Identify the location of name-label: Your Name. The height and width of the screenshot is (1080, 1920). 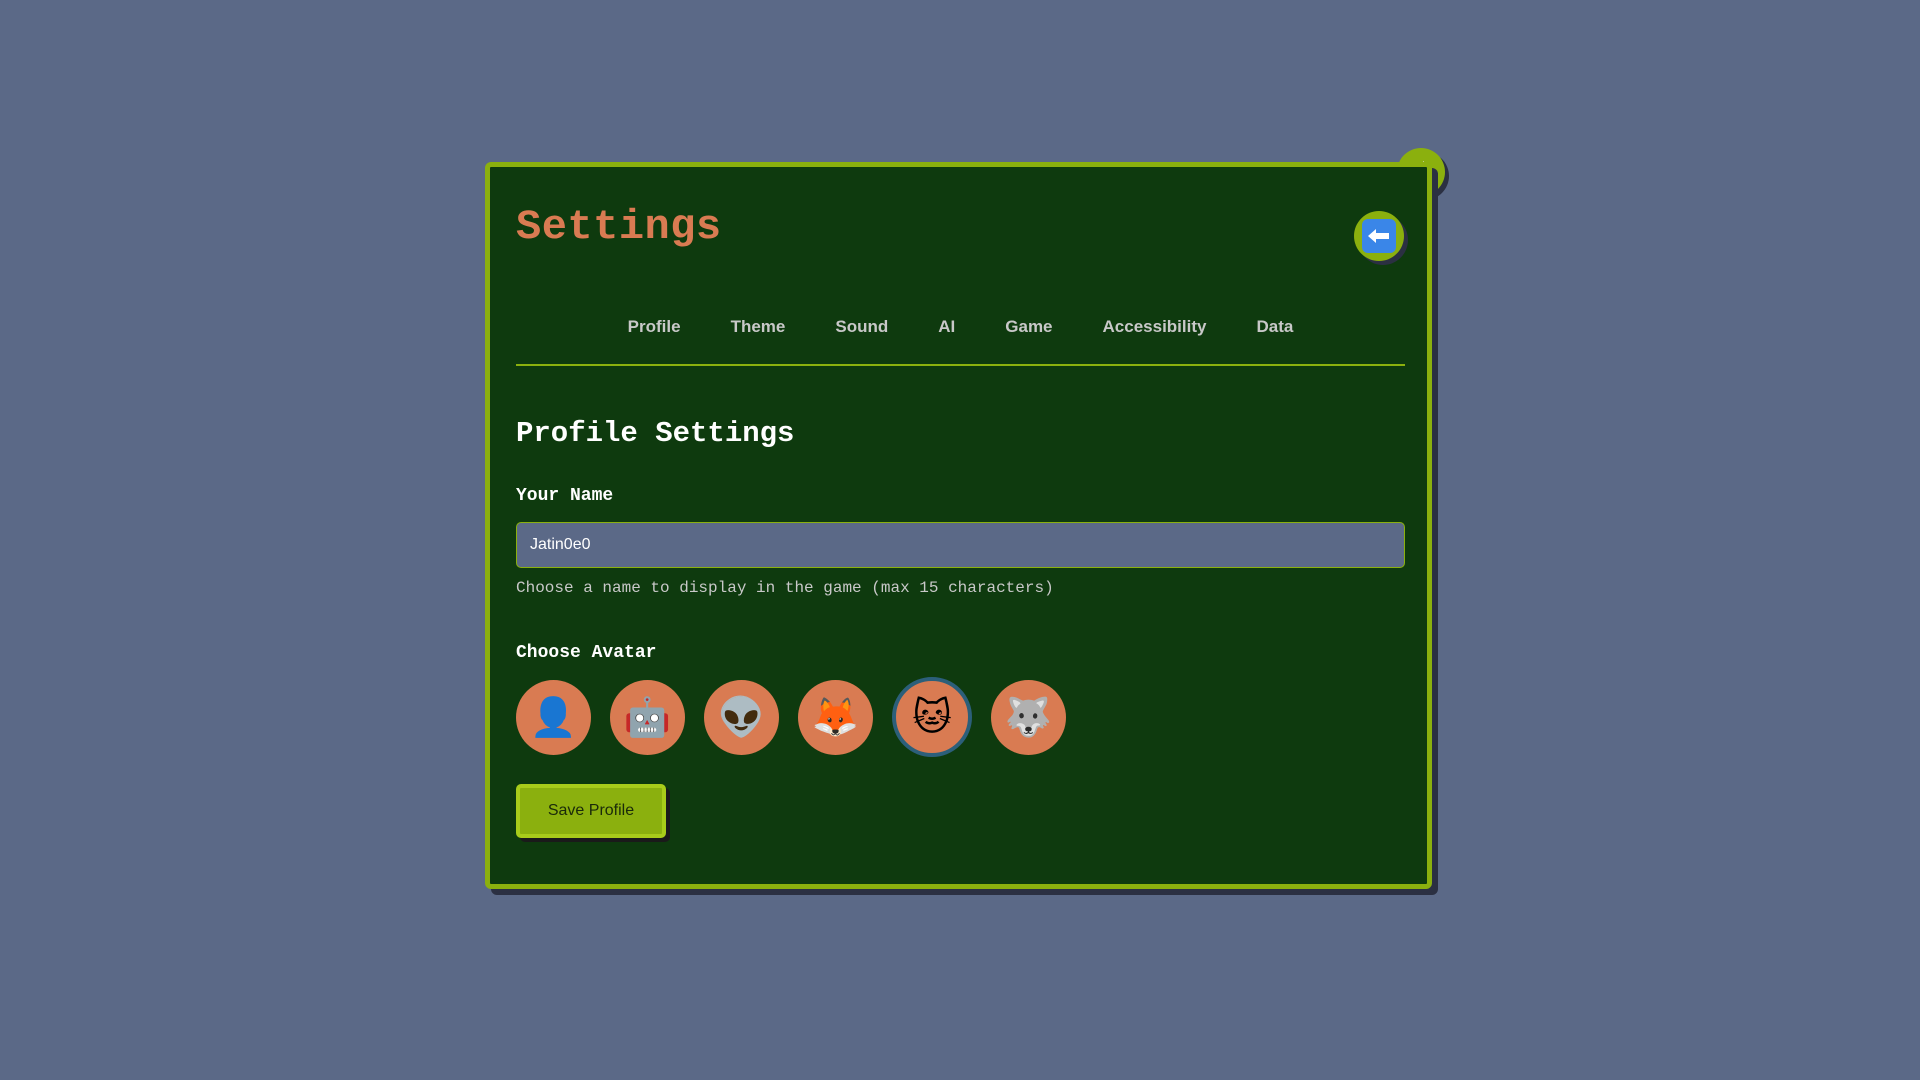
(565, 496).